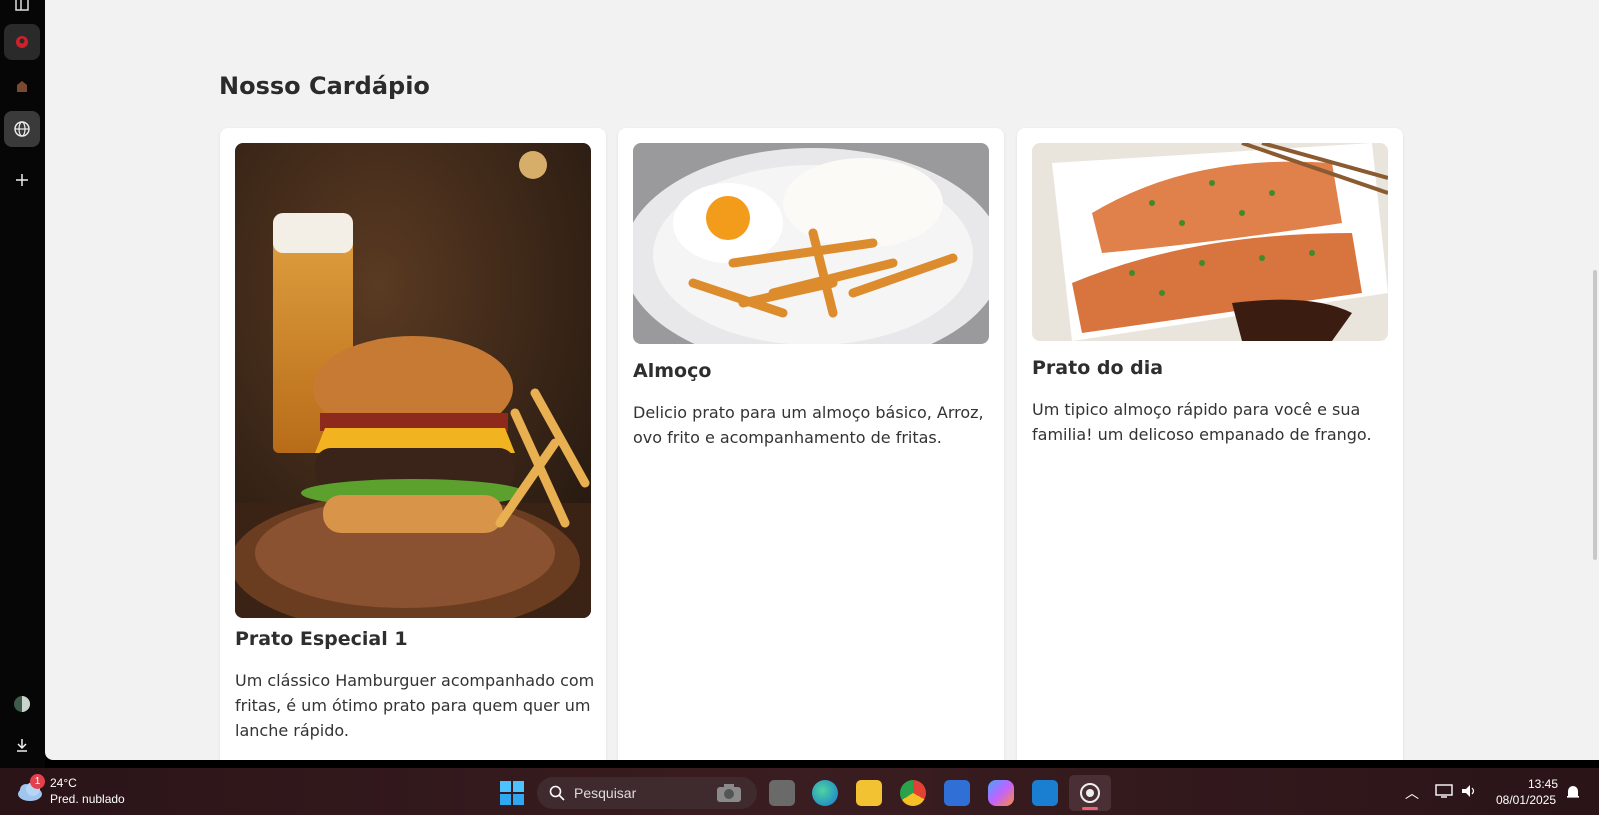 Image resolution: width=1599 pixels, height=815 pixels. What do you see at coordinates (22, 129) in the screenshot?
I see `globe-icon` at bounding box center [22, 129].